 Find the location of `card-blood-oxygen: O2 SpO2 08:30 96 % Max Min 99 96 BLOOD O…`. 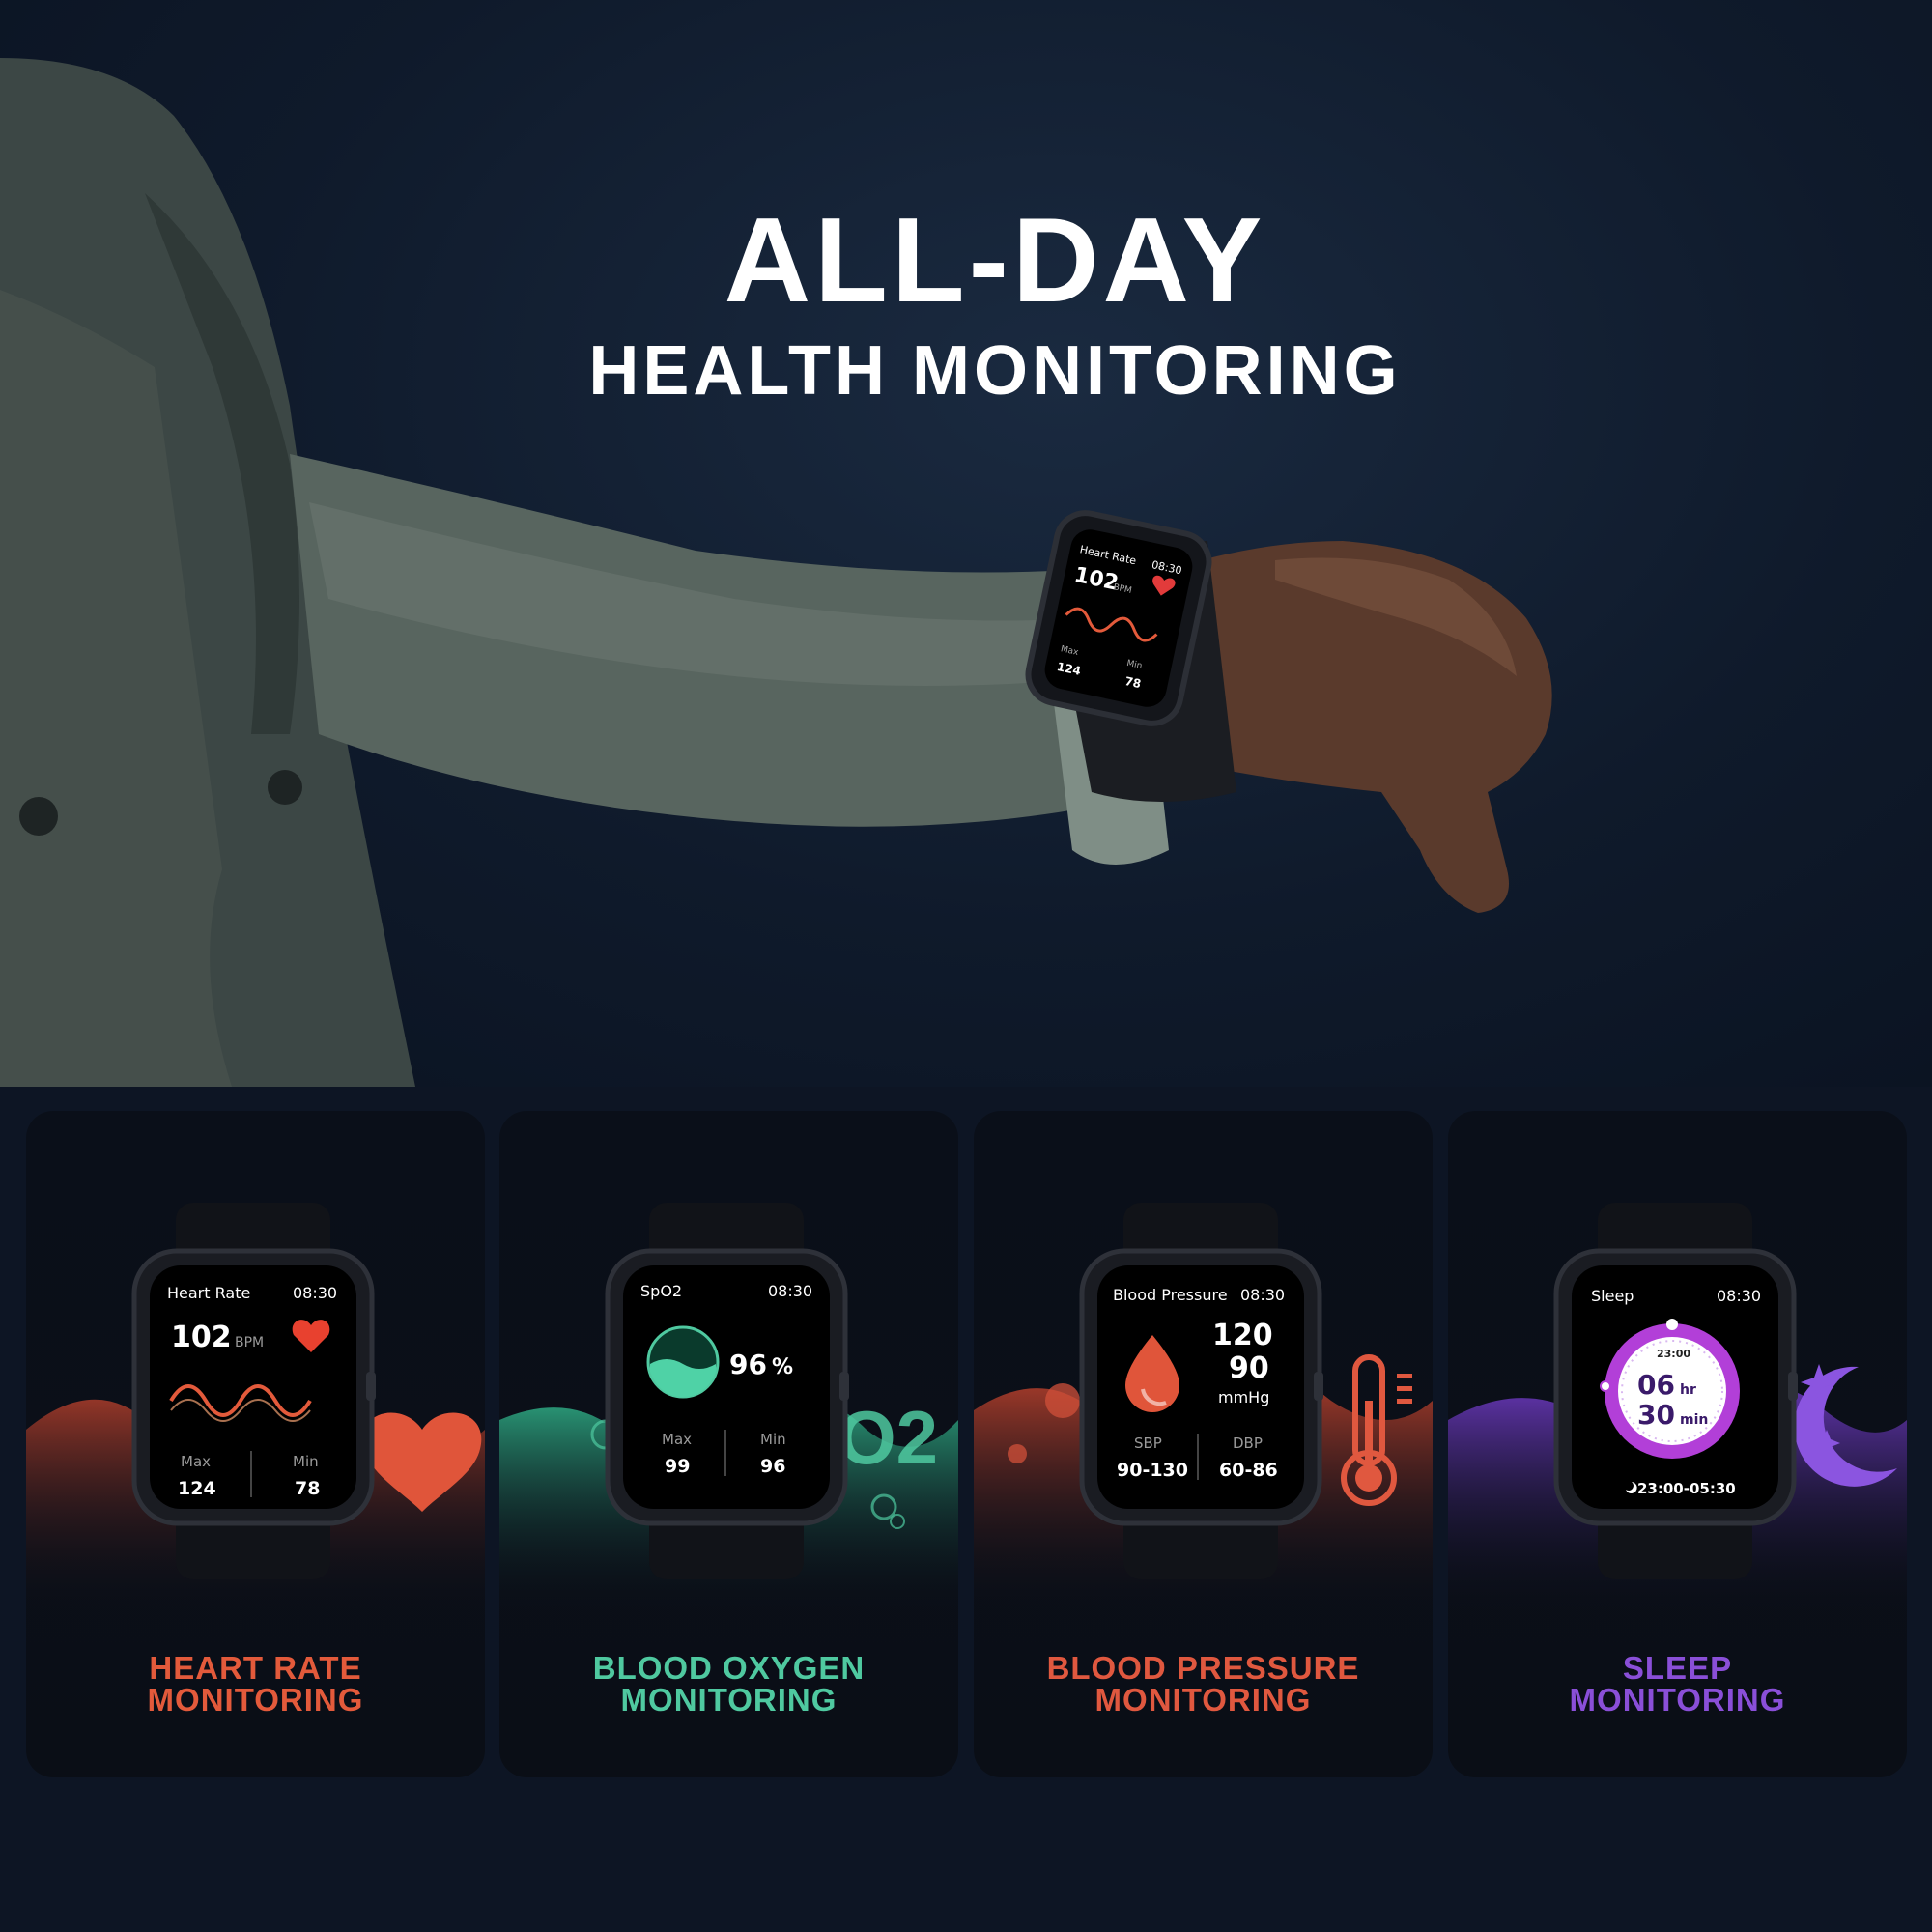

card-blood-oxygen: O2 SpO2 08:30 96 % Max Min 99 96 BLOOD O… is located at coordinates (728, 1444).